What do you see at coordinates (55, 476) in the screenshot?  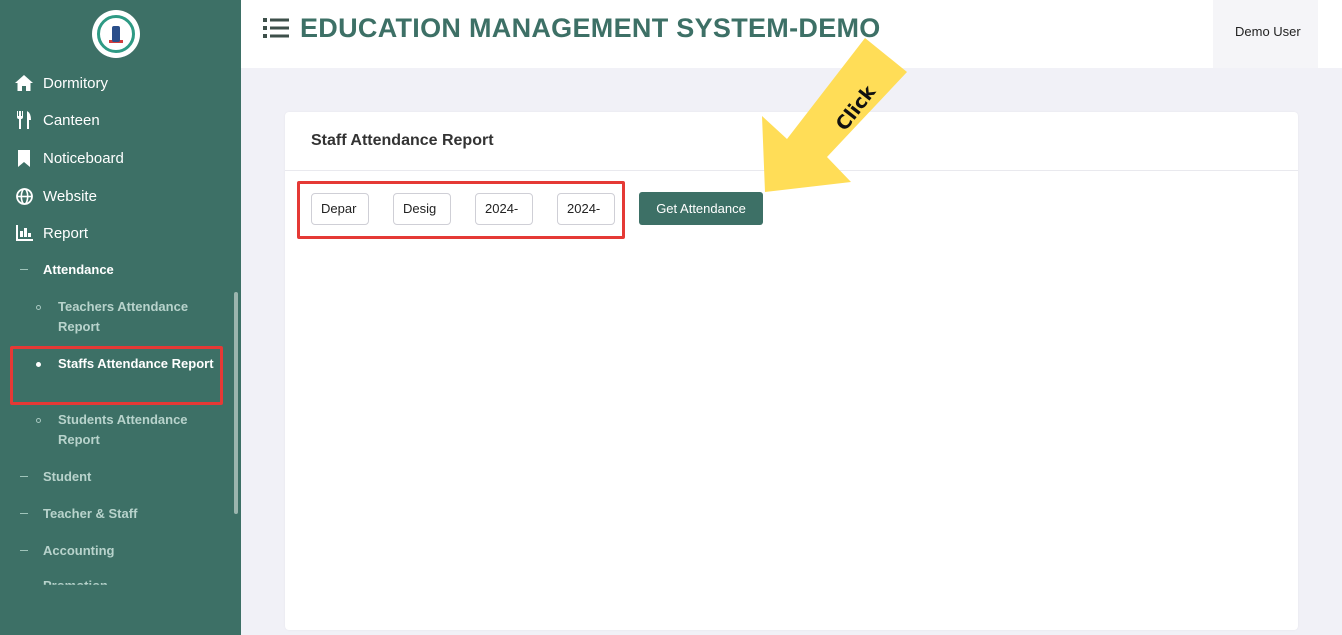 I see `sidebar-subitem-student: Student` at bounding box center [55, 476].